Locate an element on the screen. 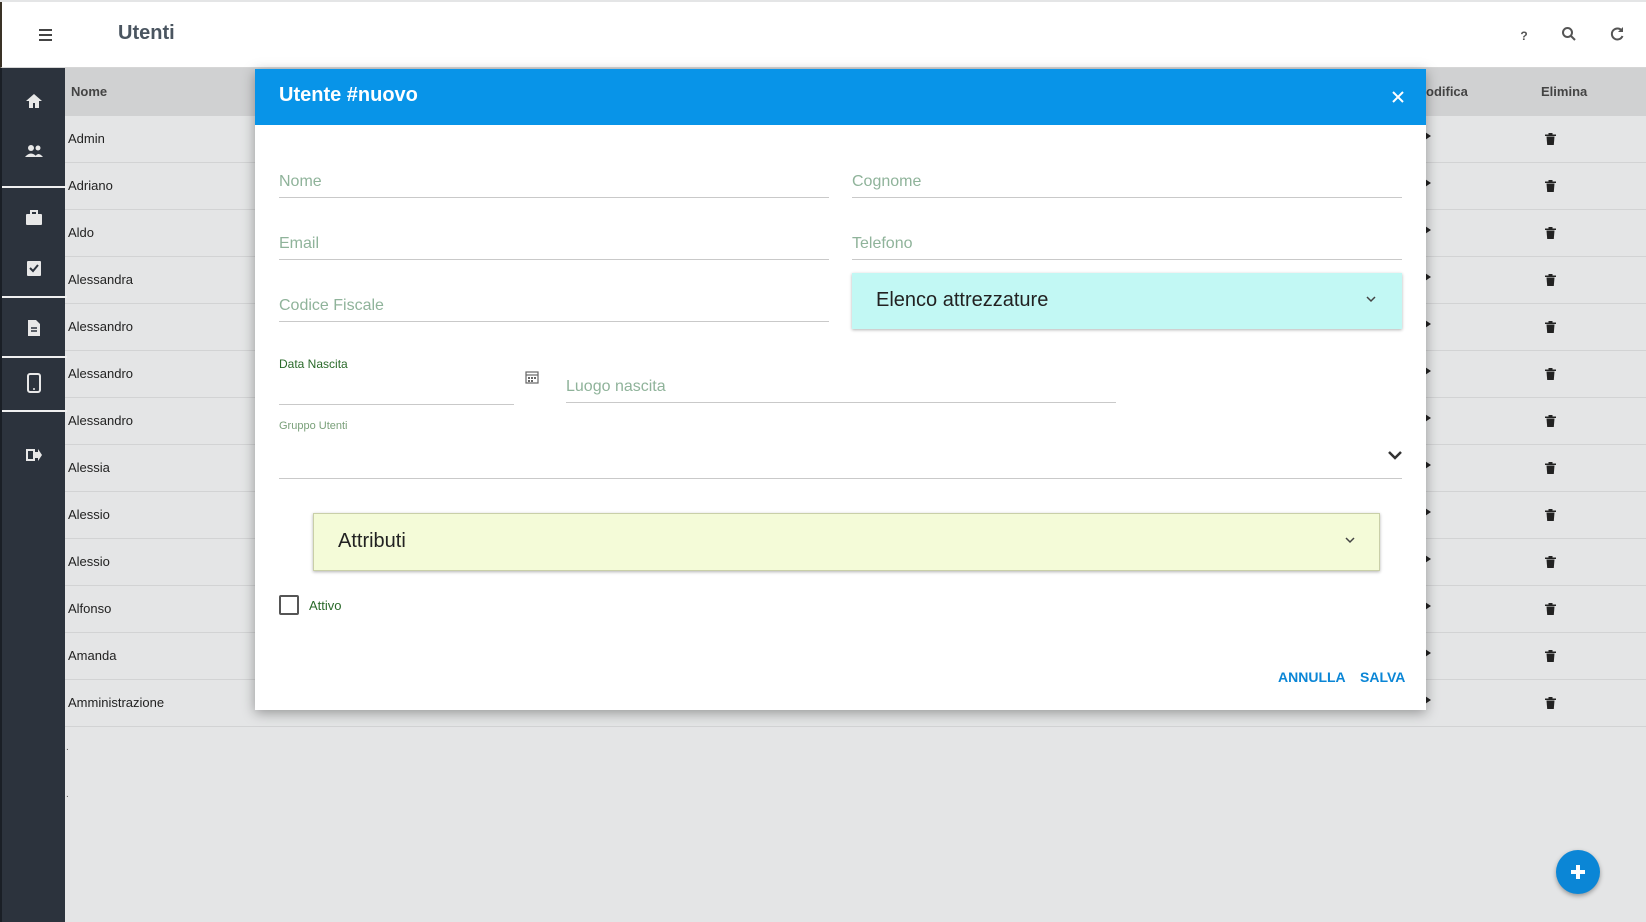 The height and width of the screenshot is (922, 1646). luogo-nascita-field is located at coordinates (841, 383).